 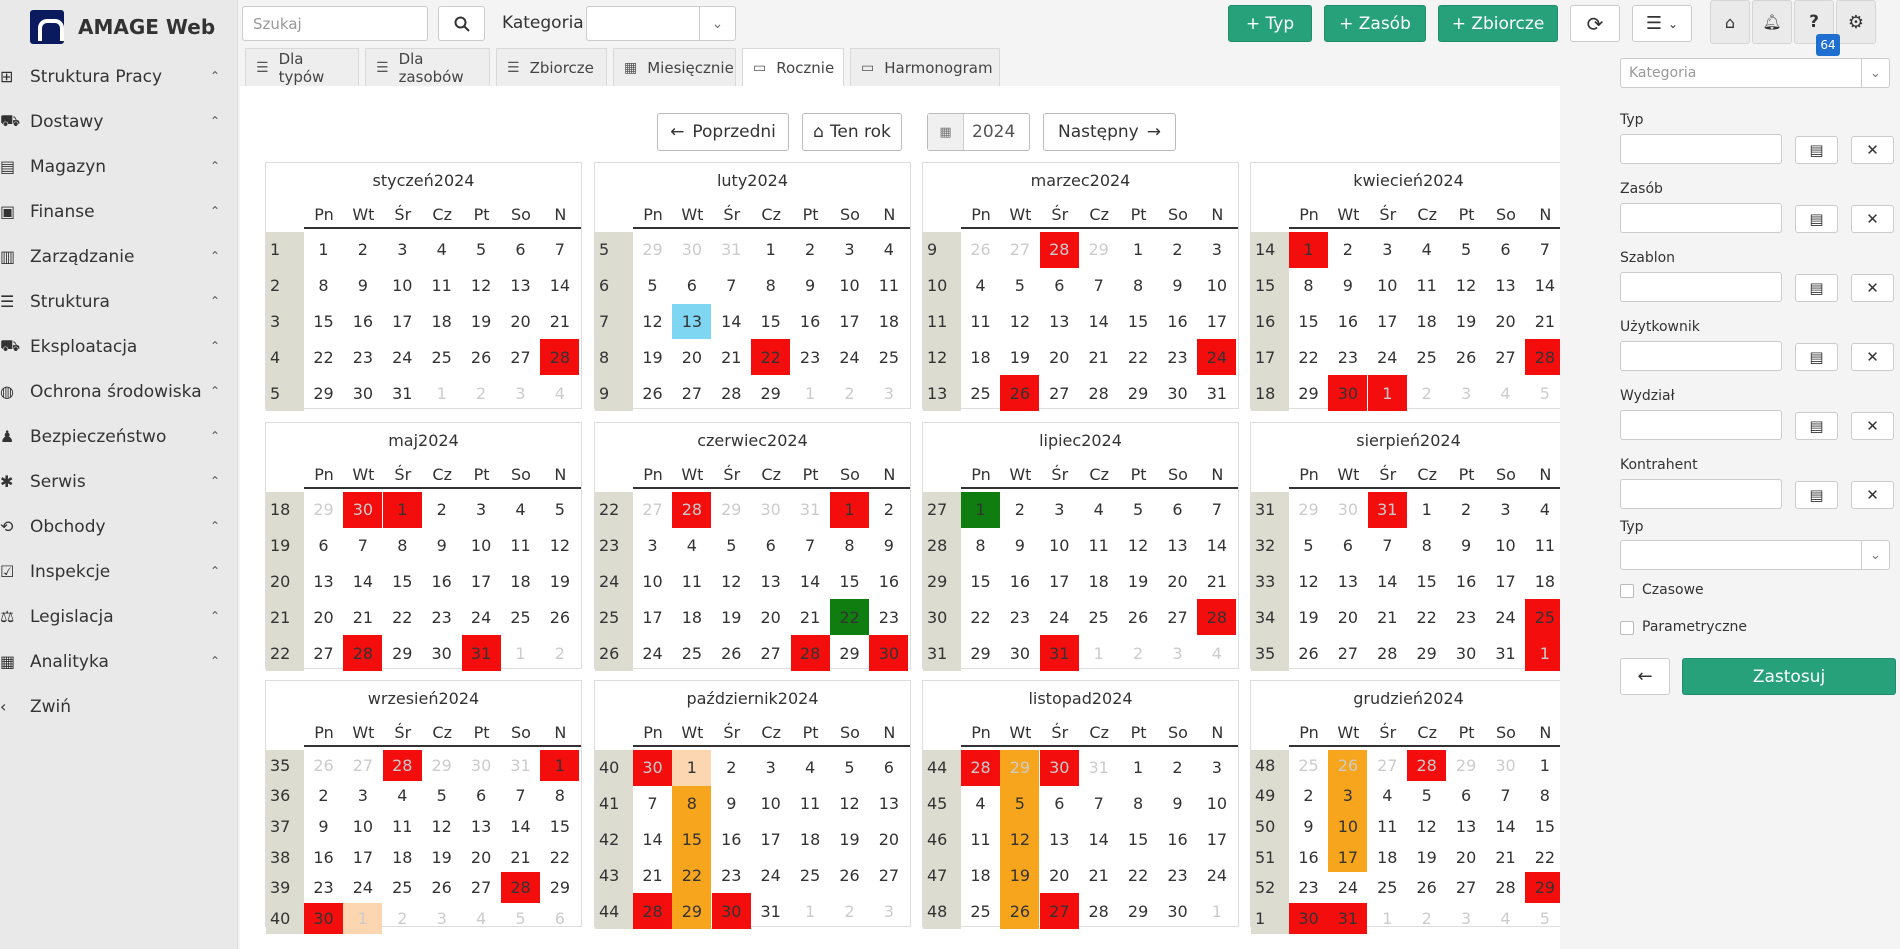 I want to click on sidebar-item-zarzadzanie: ▥ Zarządzanie ⌃, so click(x=118, y=256).